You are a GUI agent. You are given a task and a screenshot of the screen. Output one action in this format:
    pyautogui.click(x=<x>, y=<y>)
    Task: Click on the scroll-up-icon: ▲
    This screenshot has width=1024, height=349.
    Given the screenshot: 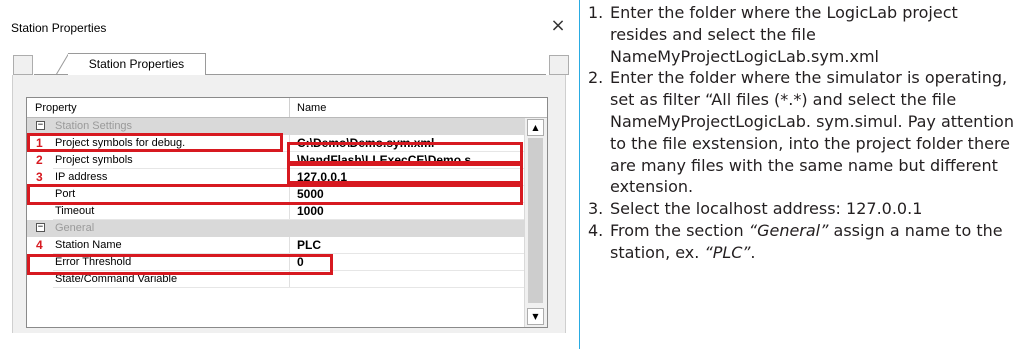 What is the action you would take?
    pyautogui.click(x=535, y=127)
    